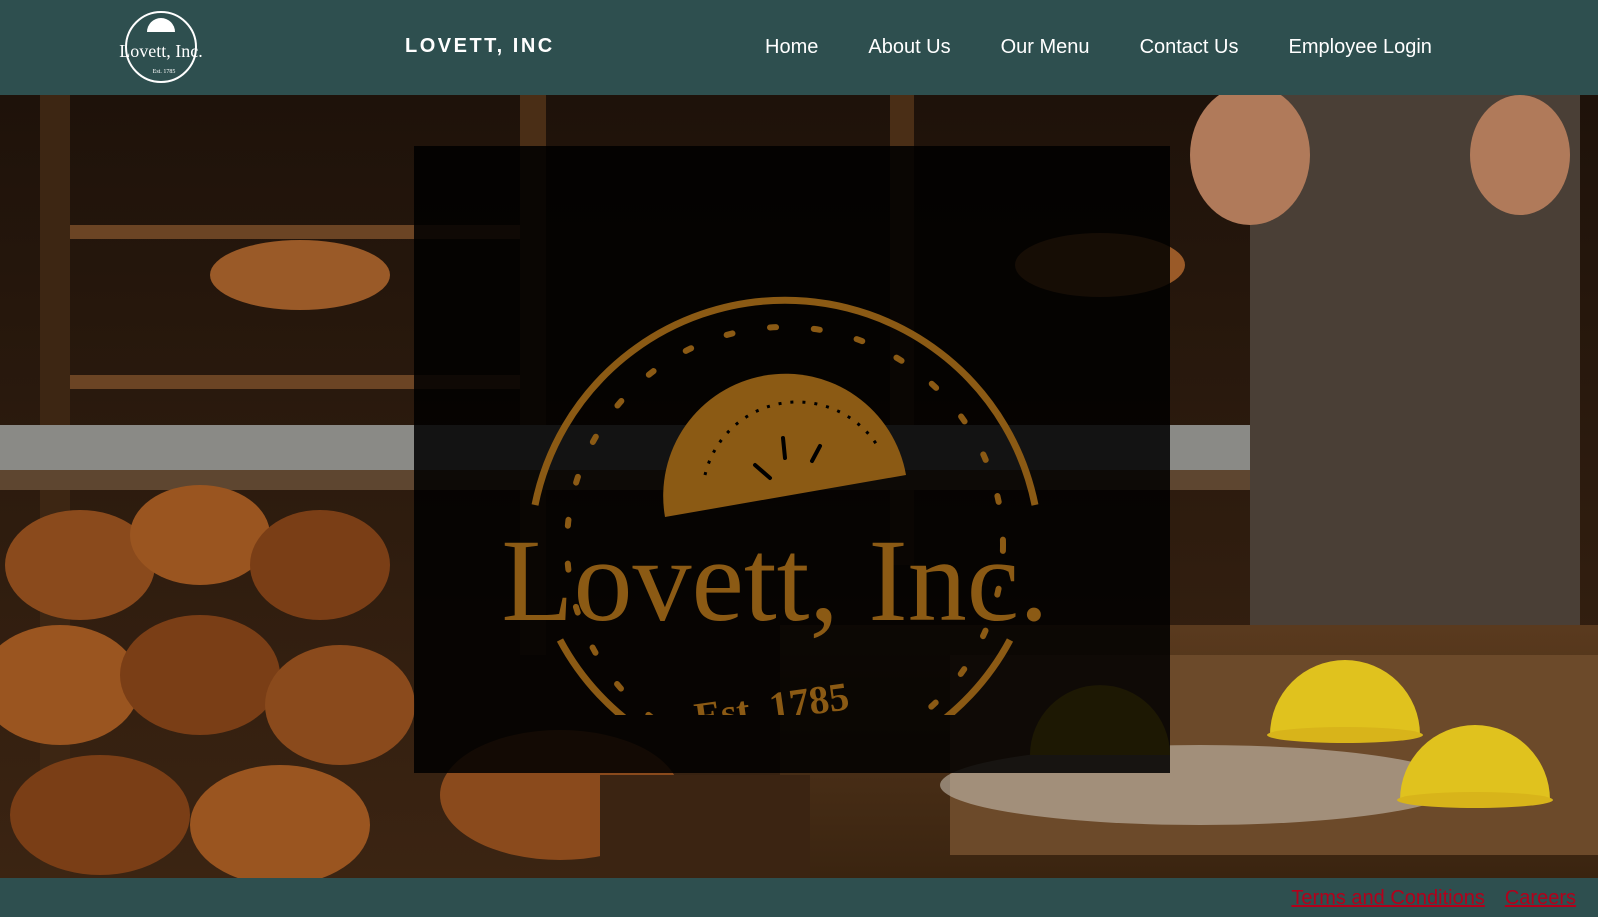 The image size is (1598, 917). I want to click on nav-logo: Lovett, Inc. Est. 1785, so click(161, 47).